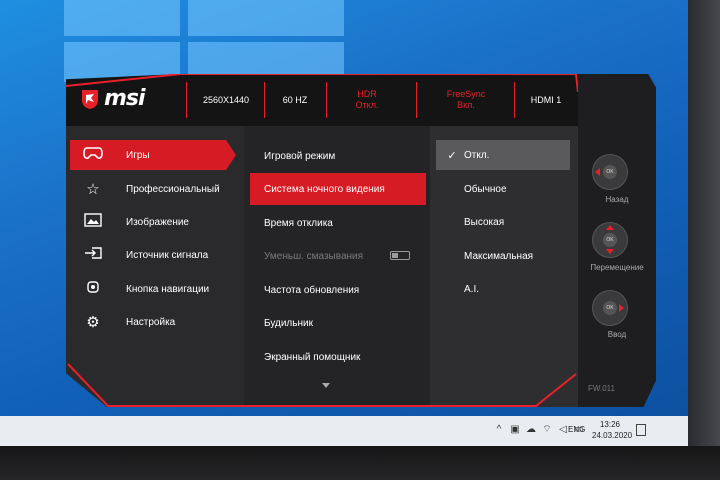 This screenshot has height=480, width=720. What do you see at coordinates (90, 99) in the screenshot?
I see `dragon-shield-icon` at bounding box center [90, 99].